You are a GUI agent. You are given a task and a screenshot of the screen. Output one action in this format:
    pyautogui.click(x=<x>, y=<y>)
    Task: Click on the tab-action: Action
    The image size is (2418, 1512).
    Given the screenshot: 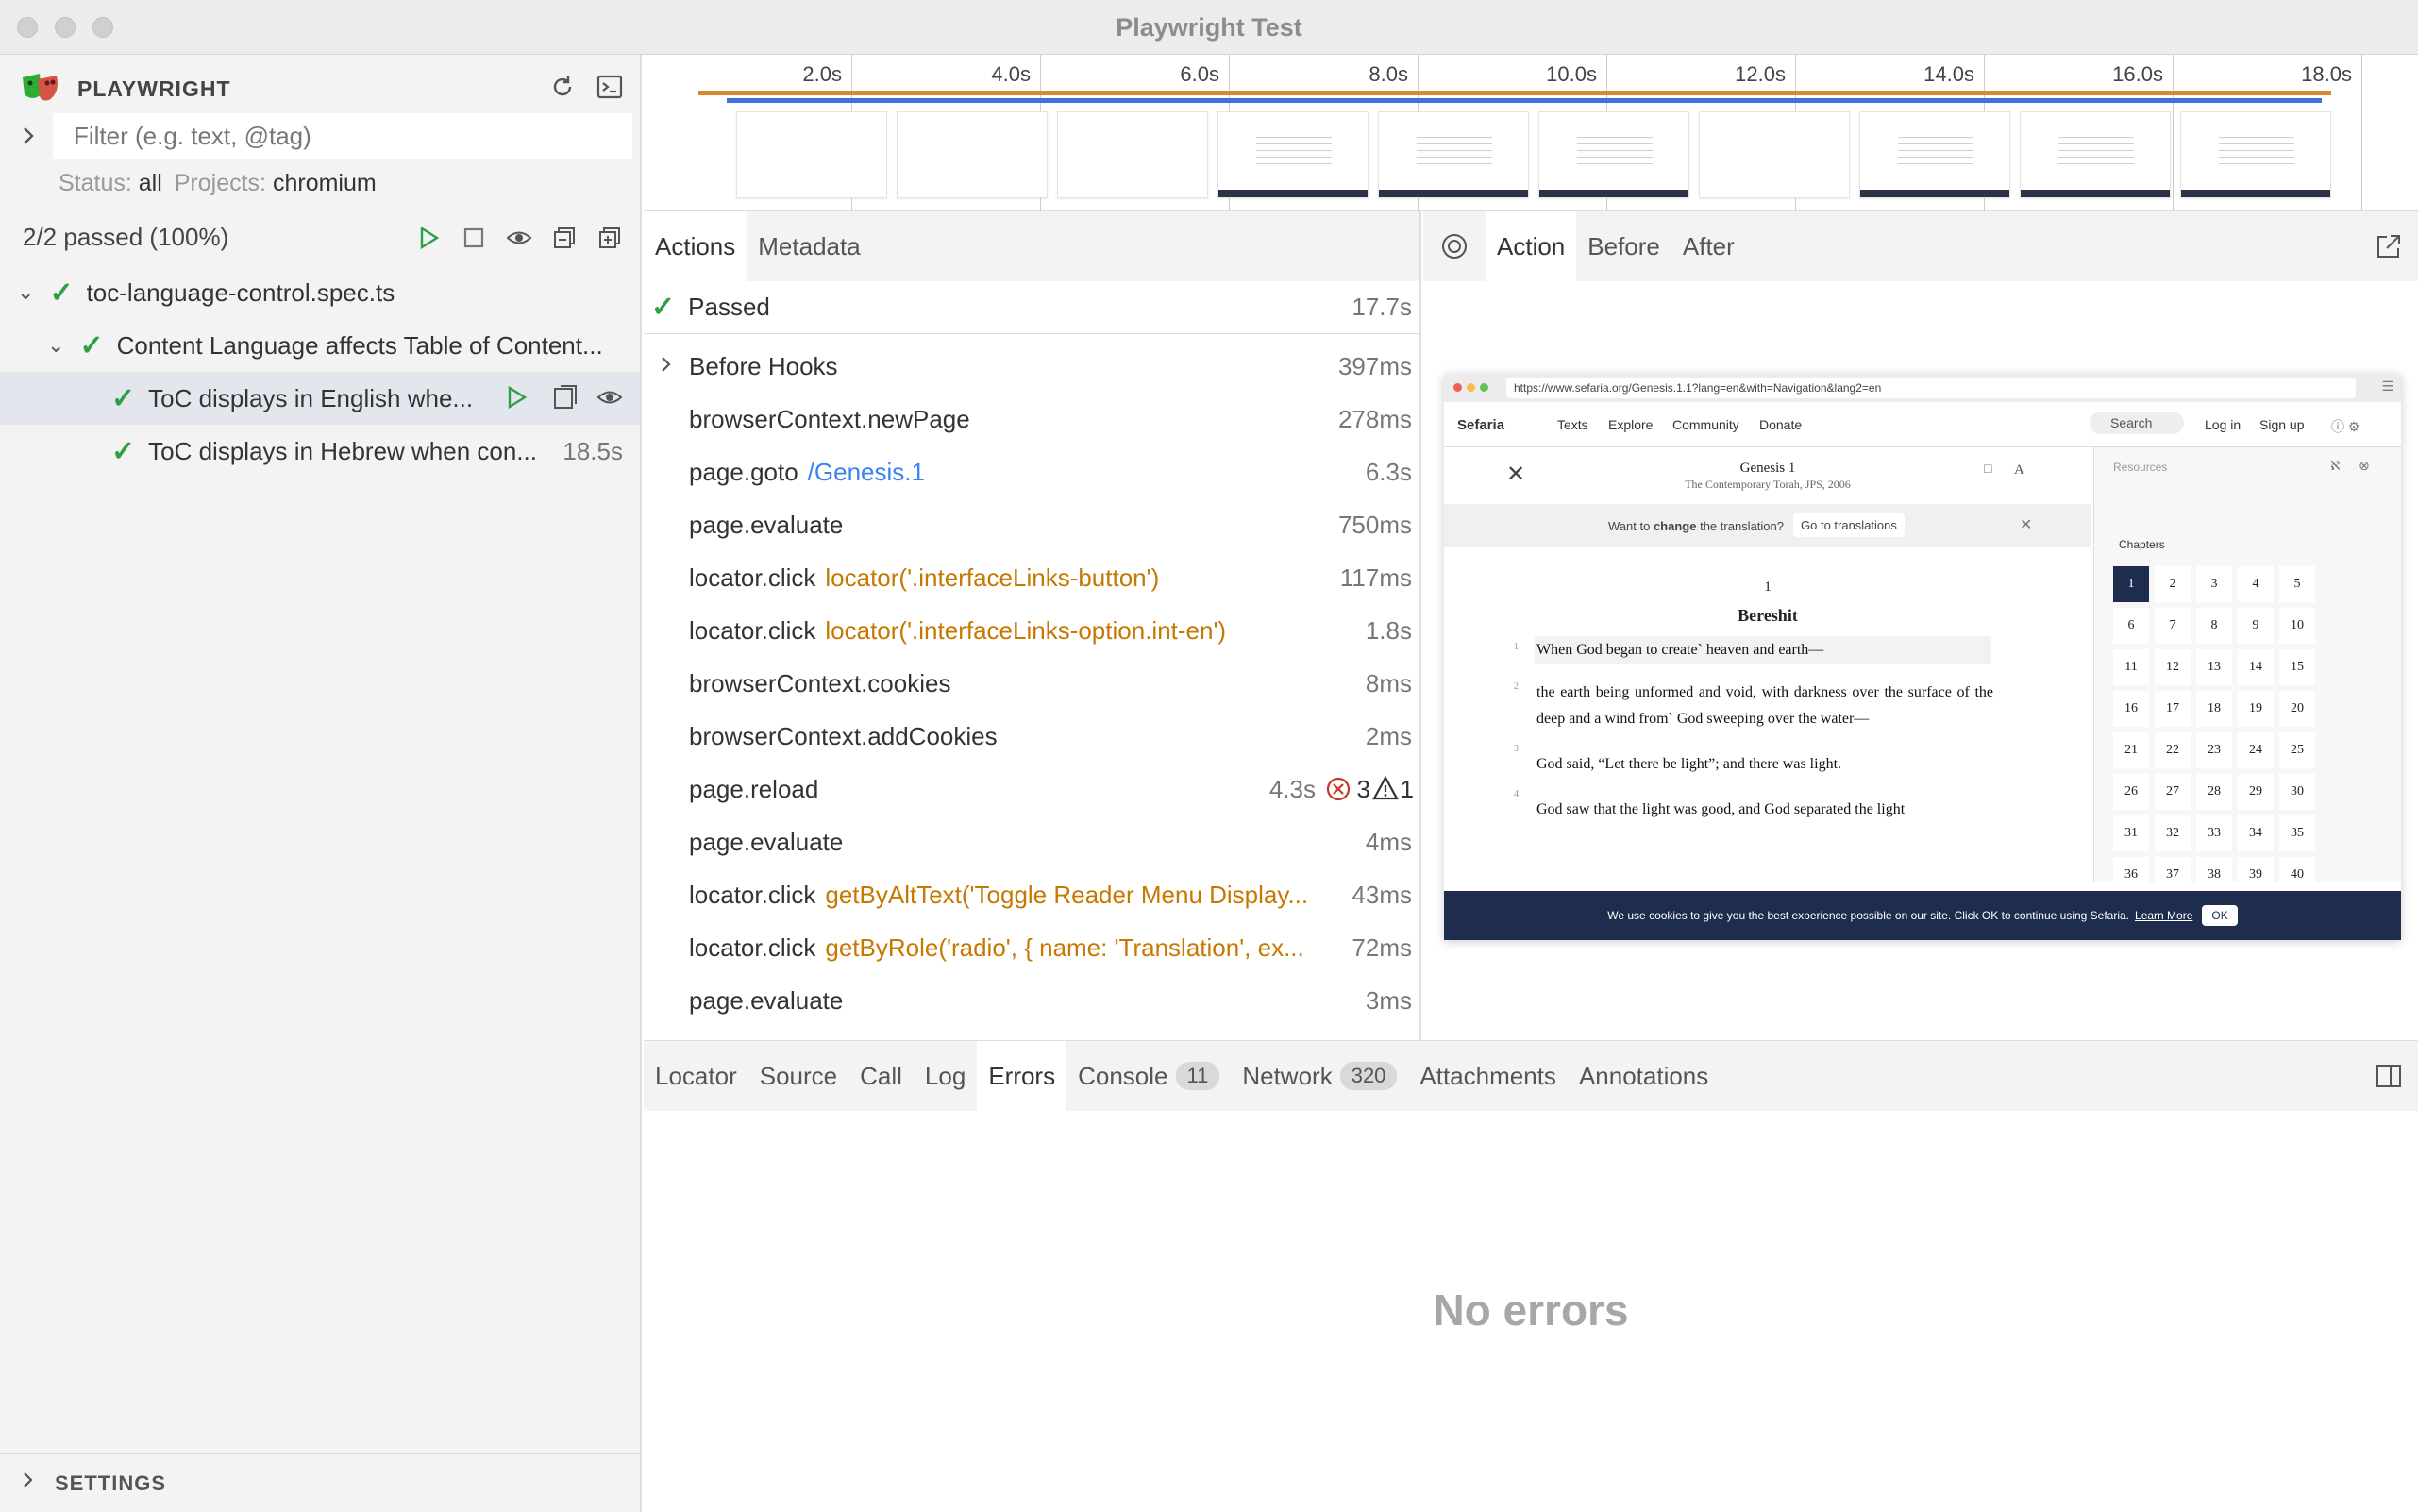 What is the action you would take?
    pyautogui.click(x=1531, y=246)
    